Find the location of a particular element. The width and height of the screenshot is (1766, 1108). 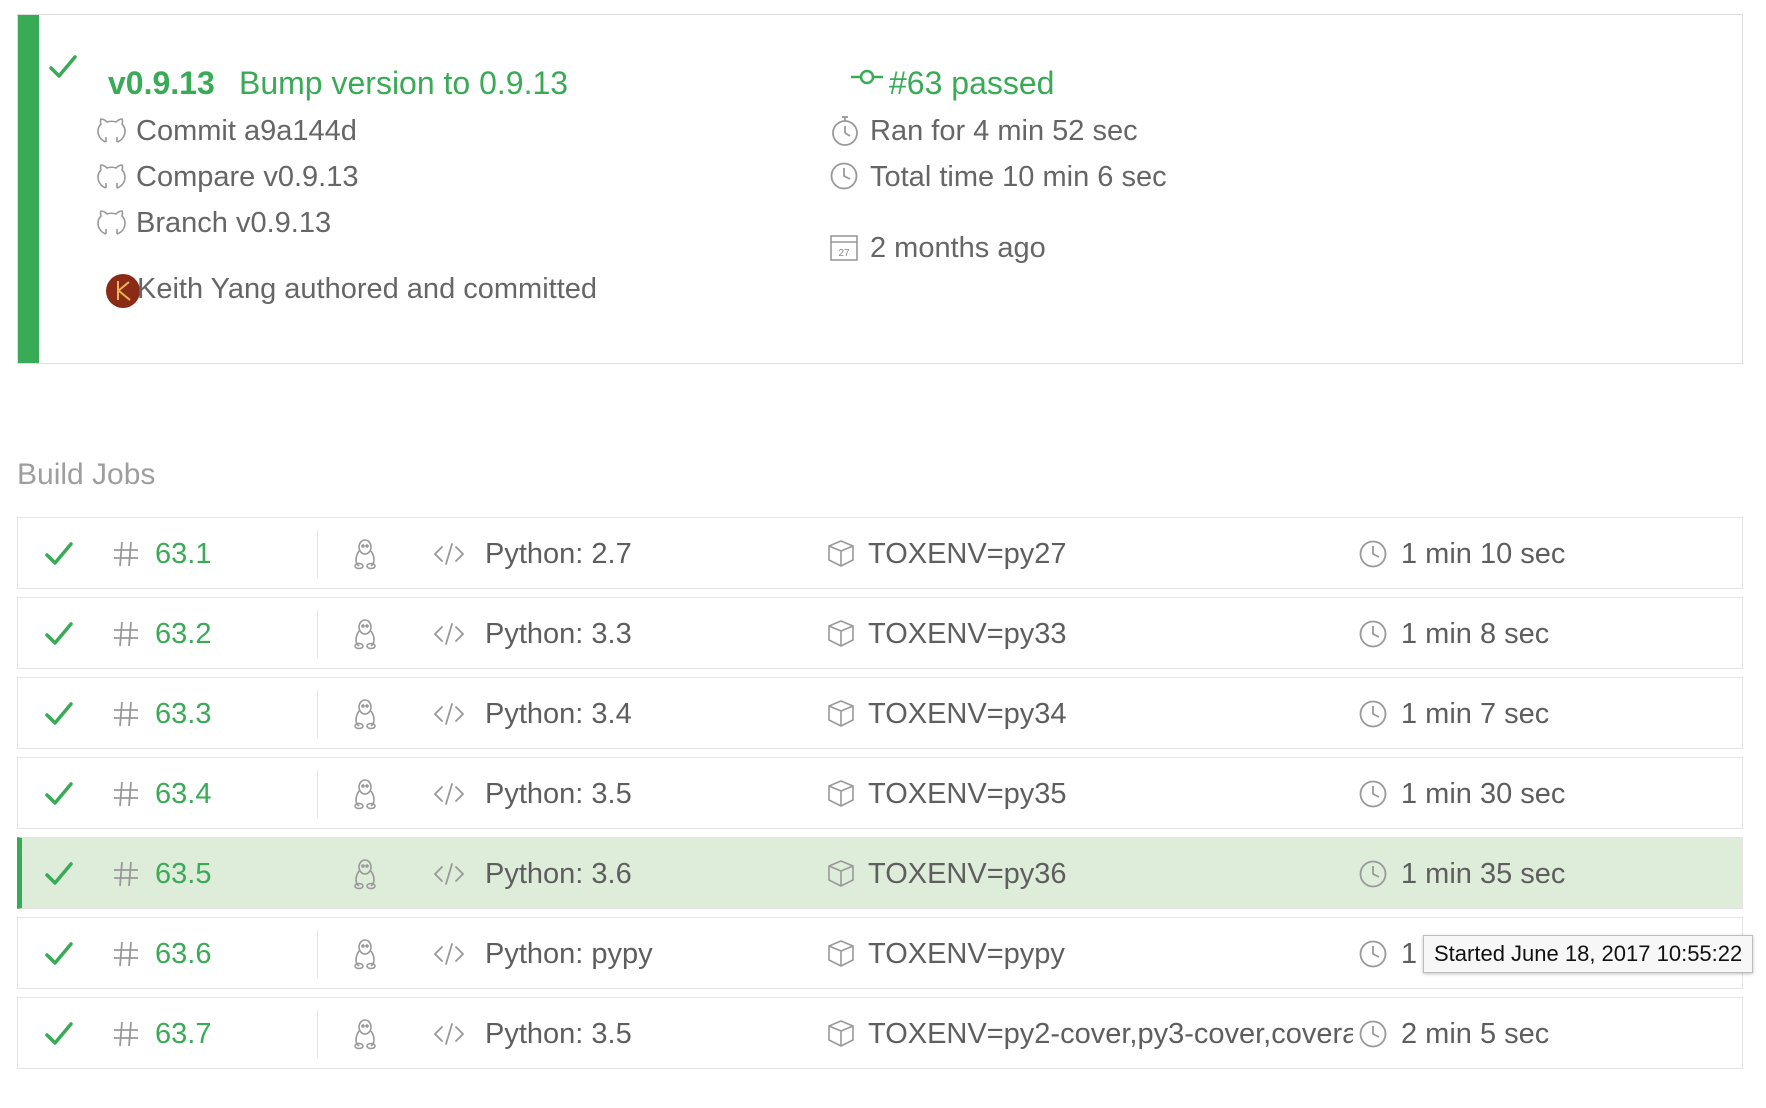

job-duration: 1 min 7 sec is located at coordinates (1475, 714).